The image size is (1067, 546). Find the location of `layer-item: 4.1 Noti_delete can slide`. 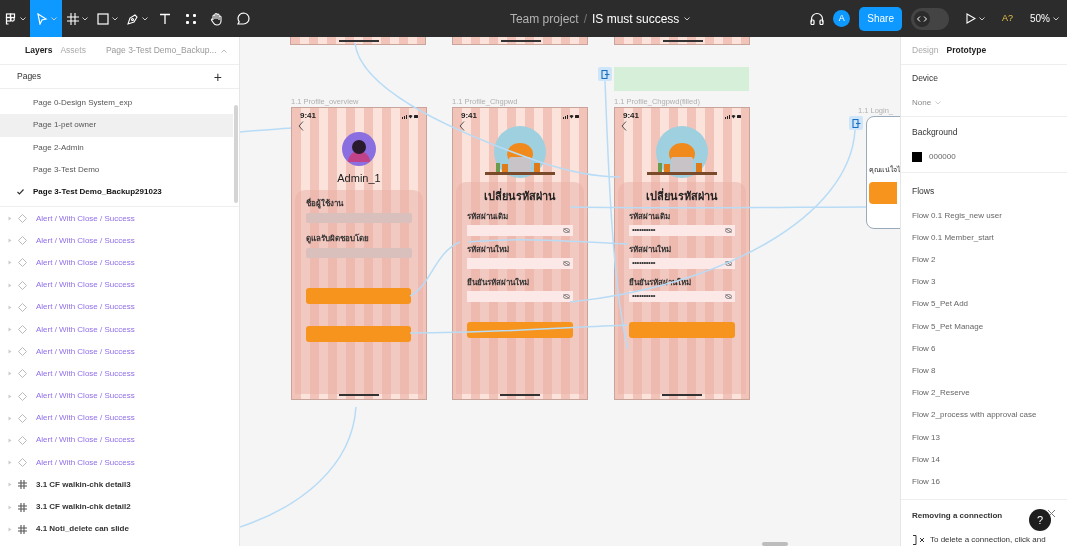

layer-item: 4.1 Noti_delete can slide is located at coordinates (119, 529).